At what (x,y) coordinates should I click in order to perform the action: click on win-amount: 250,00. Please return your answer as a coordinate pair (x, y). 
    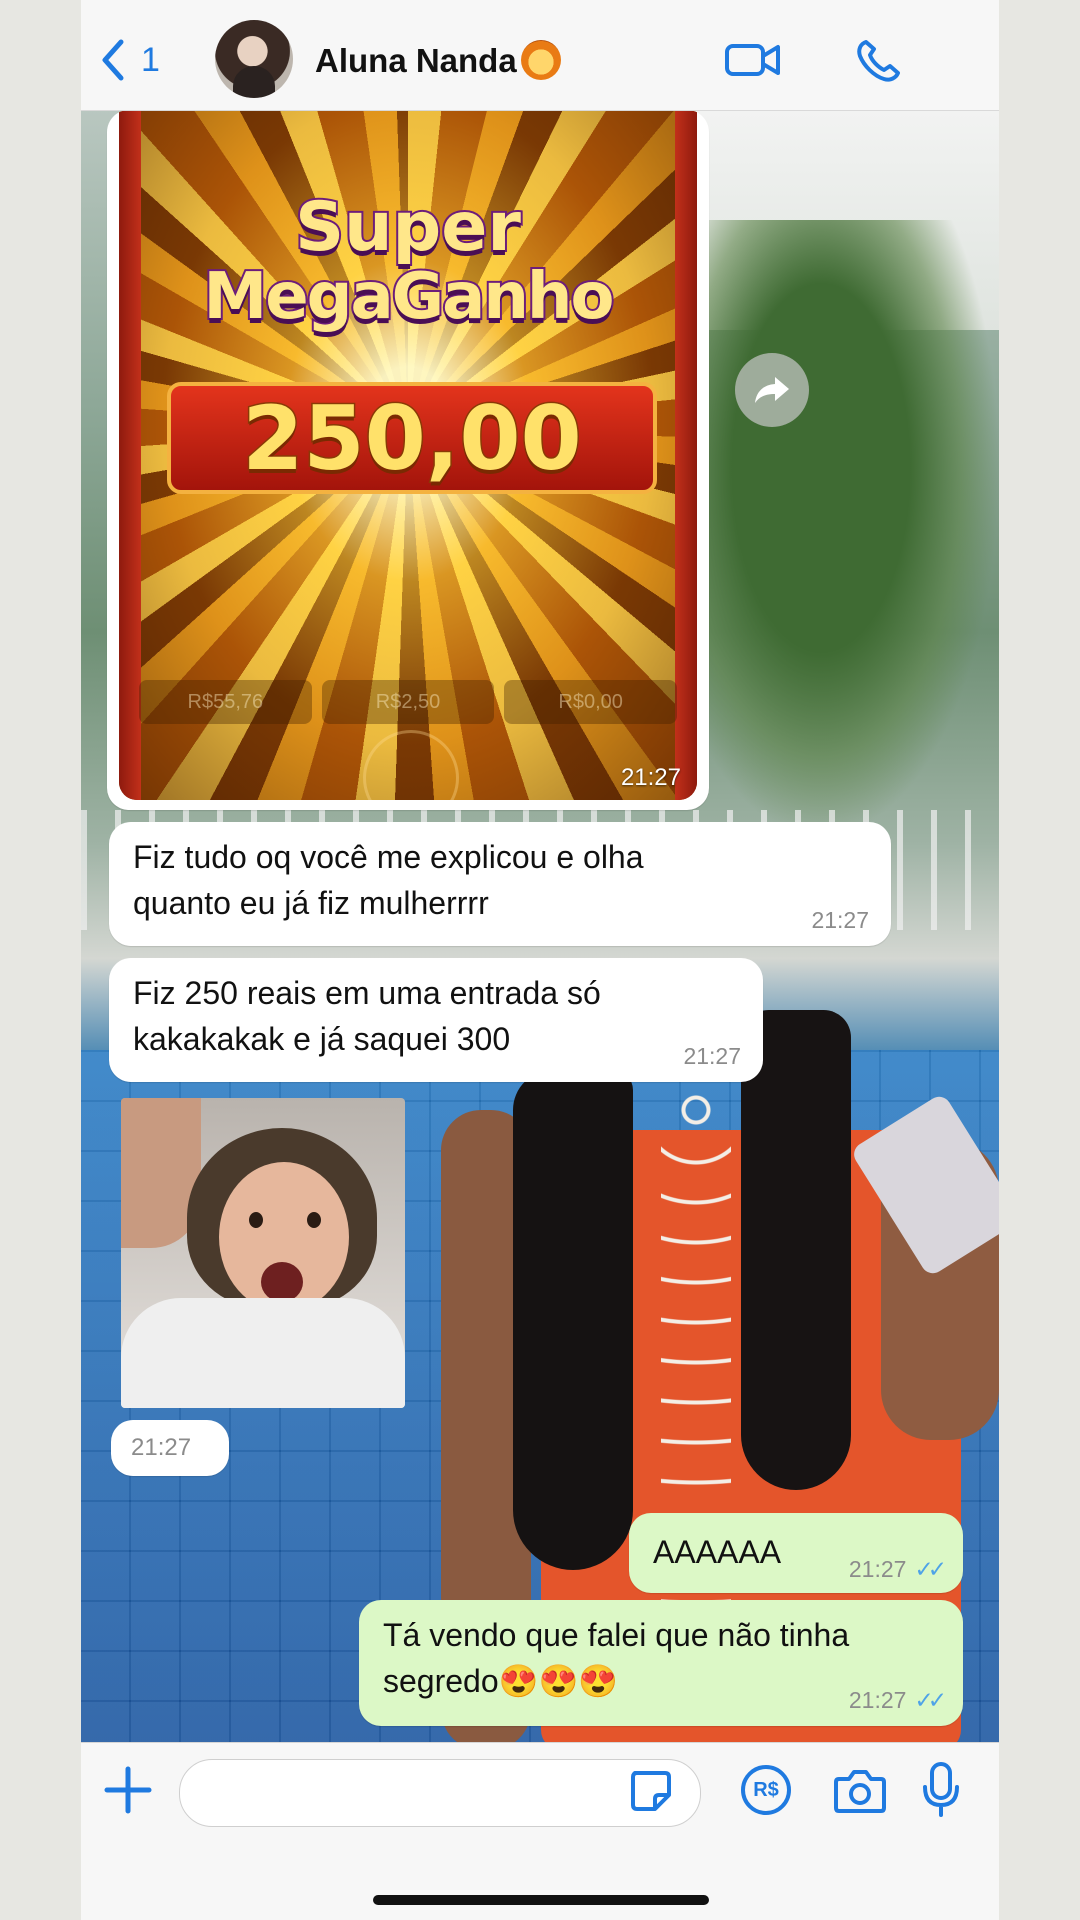
    Looking at the image, I should click on (412, 438).